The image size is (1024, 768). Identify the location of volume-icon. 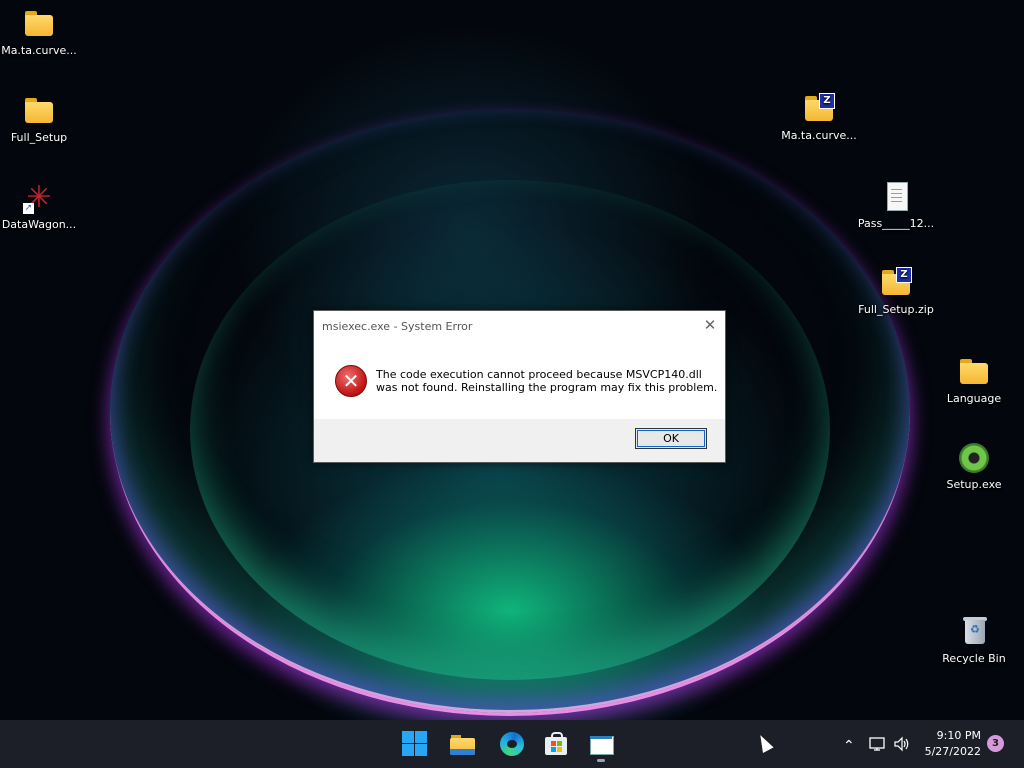
(902, 746).